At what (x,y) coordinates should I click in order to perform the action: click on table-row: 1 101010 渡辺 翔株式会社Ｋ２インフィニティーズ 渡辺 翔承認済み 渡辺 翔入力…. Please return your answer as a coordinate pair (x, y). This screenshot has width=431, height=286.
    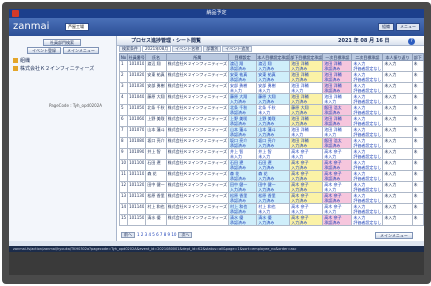
    Looking at the image, I should click on (271, 66).